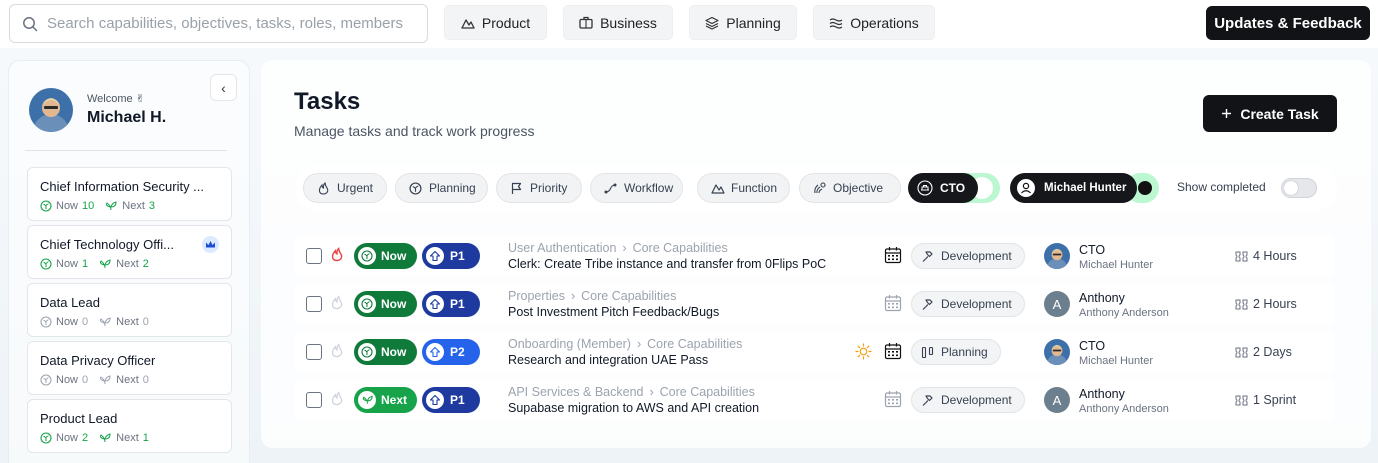  I want to click on task-title: Research and integration UAE Pass, so click(608, 360).